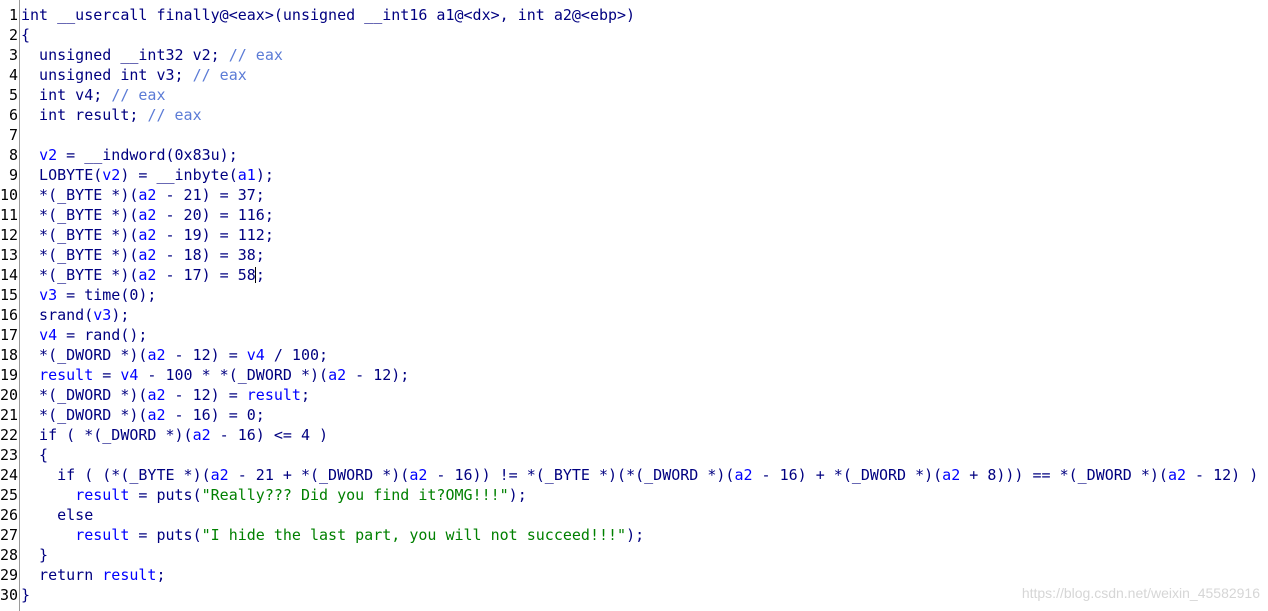  Describe the element at coordinates (847, 475) in the screenshot. I see `code-token: - 16) + *(_DWORD *)(` at that location.